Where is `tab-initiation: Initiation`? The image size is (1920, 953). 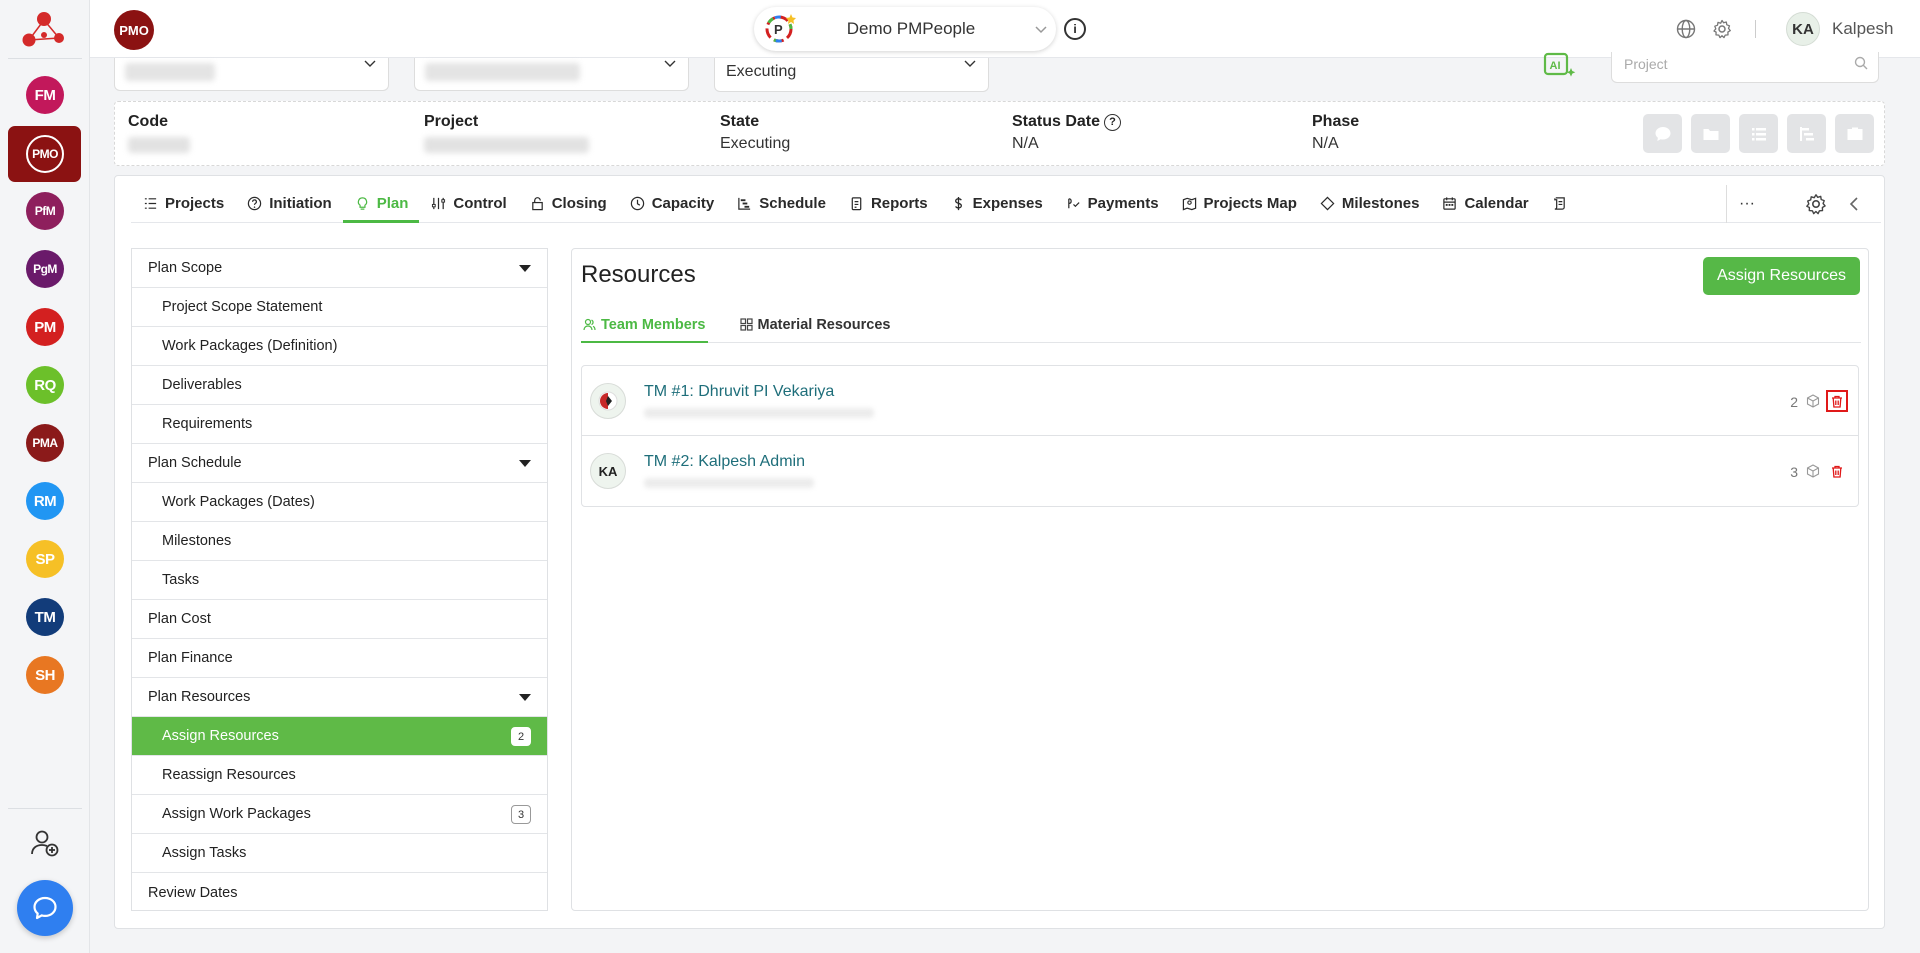 tab-initiation: Initiation is located at coordinates (289, 203).